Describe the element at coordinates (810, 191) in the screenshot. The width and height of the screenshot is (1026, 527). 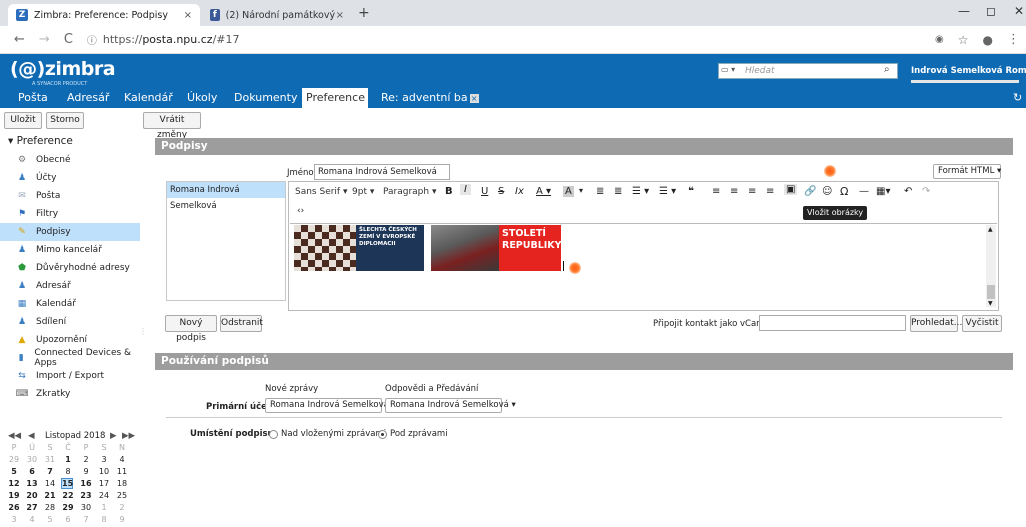
I see `link-icon: 🔗` at that location.